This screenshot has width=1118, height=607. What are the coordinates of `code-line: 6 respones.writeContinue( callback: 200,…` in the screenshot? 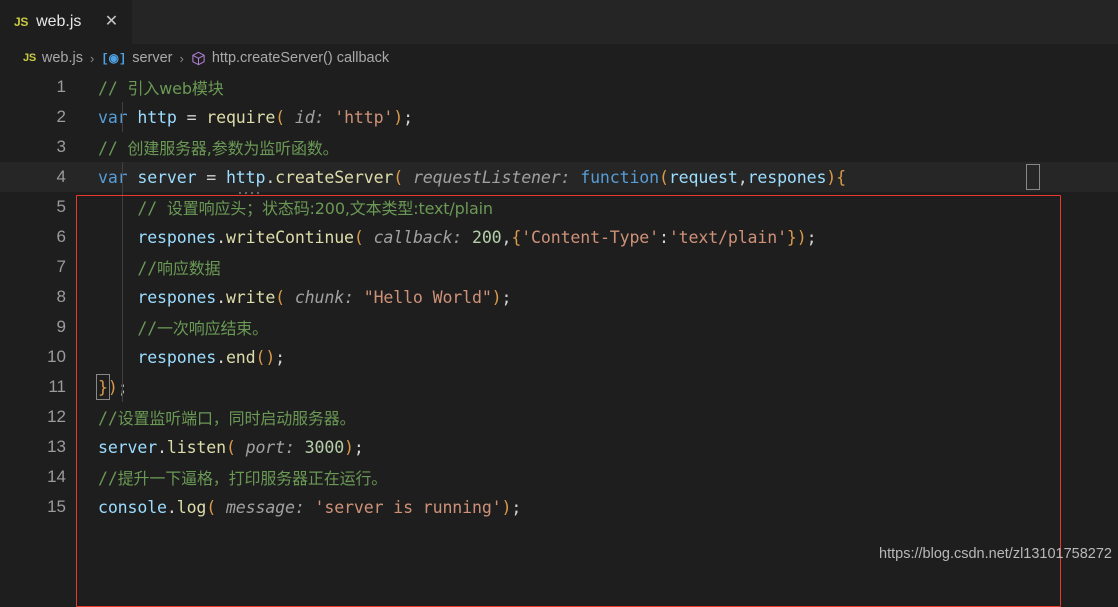 It's located at (559, 237).